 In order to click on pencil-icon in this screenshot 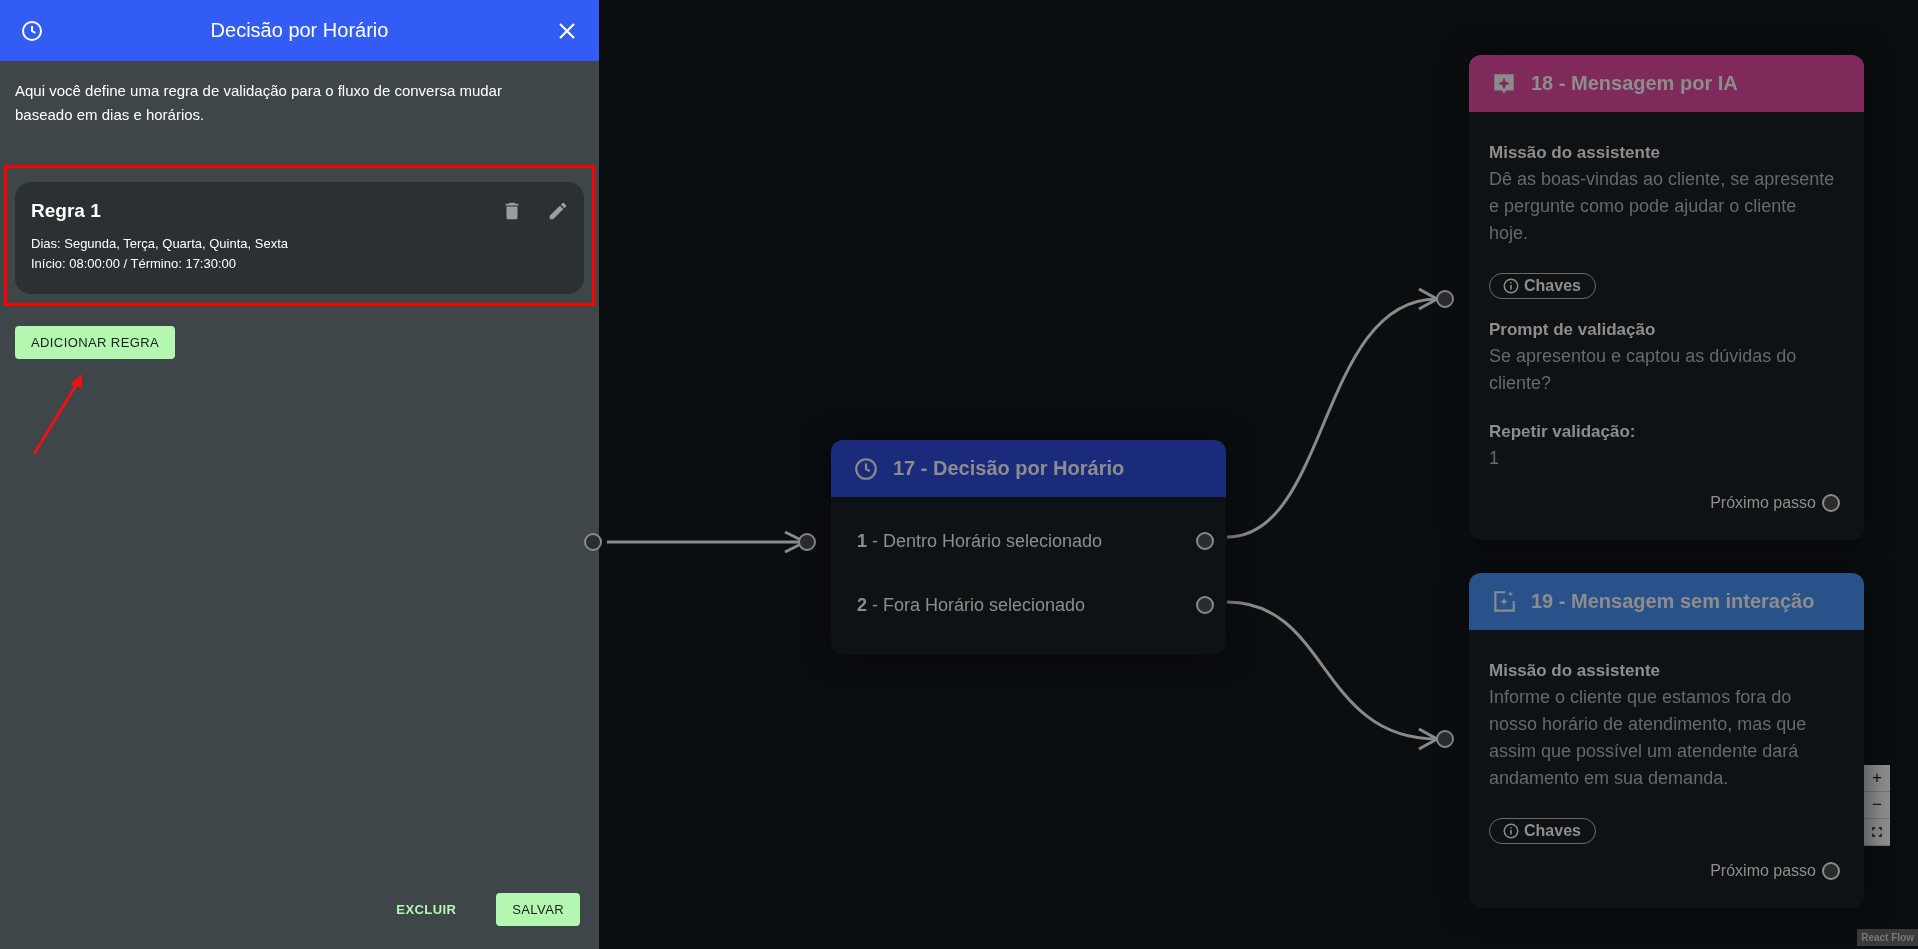, I will do `click(558, 211)`.